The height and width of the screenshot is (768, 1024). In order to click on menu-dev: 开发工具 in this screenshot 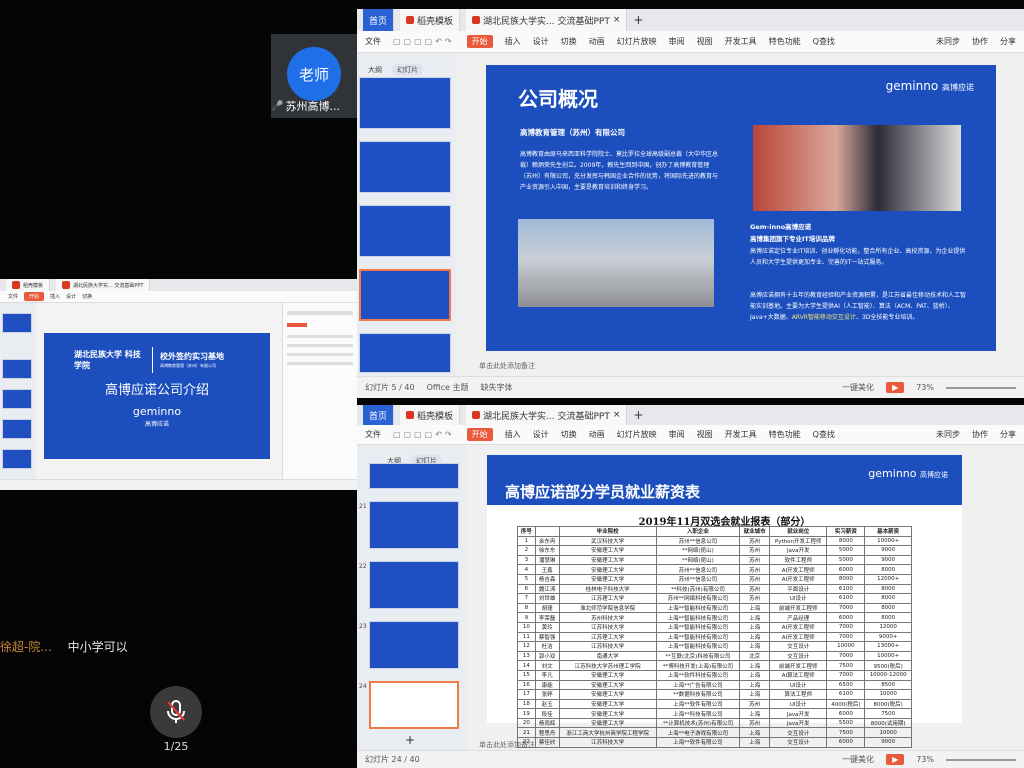, I will do `click(741, 41)`.